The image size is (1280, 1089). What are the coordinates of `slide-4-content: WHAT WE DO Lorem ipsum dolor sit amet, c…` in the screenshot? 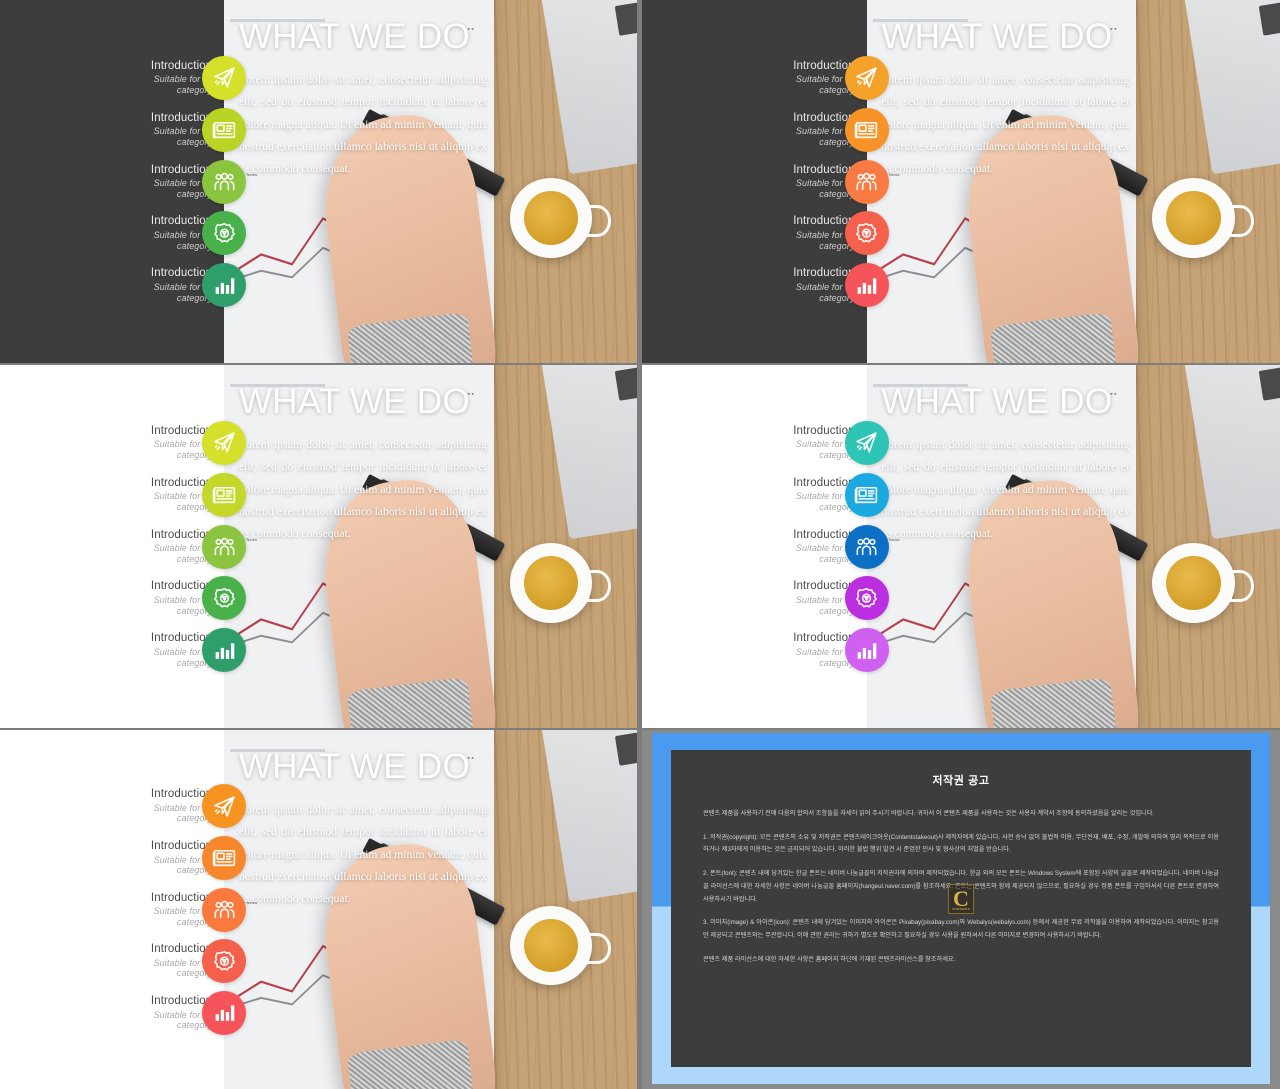 It's located at (1067, 464).